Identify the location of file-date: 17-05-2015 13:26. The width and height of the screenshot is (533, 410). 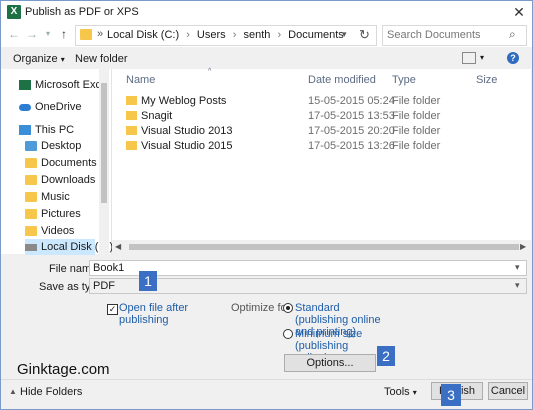
(351, 146).